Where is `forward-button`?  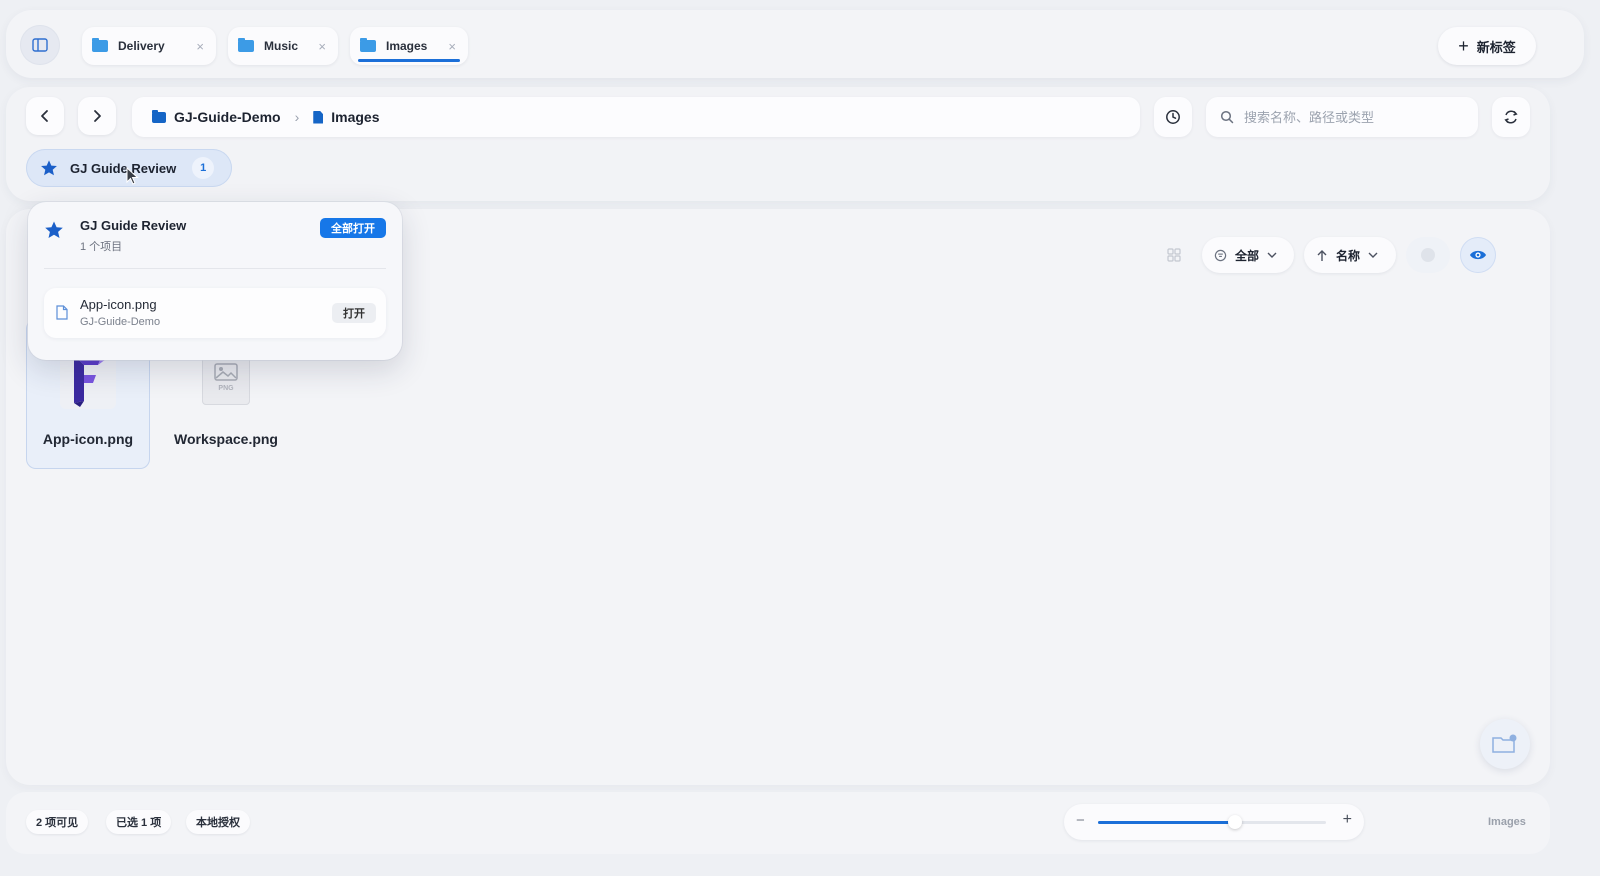
forward-button is located at coordinates (97, 116).